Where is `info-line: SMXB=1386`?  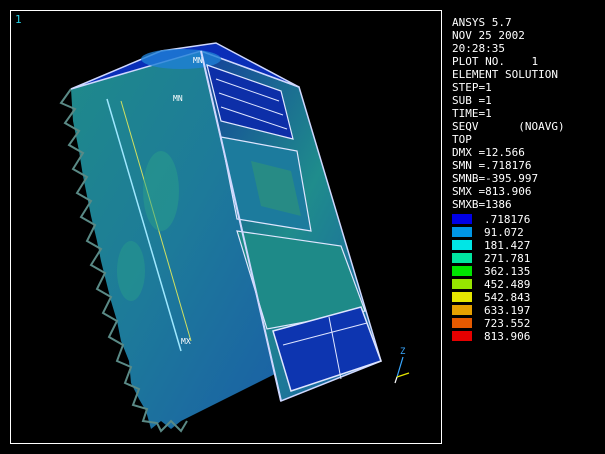
info-line: SMXB=1386 is located at coordinates (482, 204).